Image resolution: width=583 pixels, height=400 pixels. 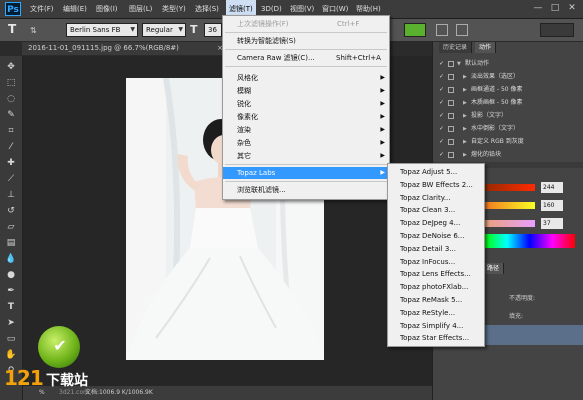 What do you see at coordinates (462, 30) in the screenshot?
I see `character-panel-icon` at bounding box center [462, 30].